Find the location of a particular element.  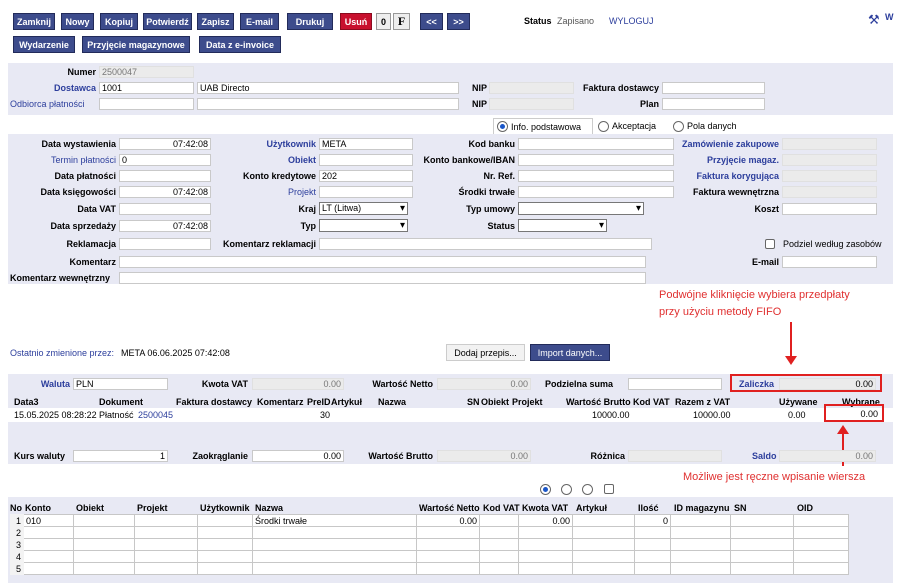

supplier-label: Dostawca is located at coordinates (68, 88).